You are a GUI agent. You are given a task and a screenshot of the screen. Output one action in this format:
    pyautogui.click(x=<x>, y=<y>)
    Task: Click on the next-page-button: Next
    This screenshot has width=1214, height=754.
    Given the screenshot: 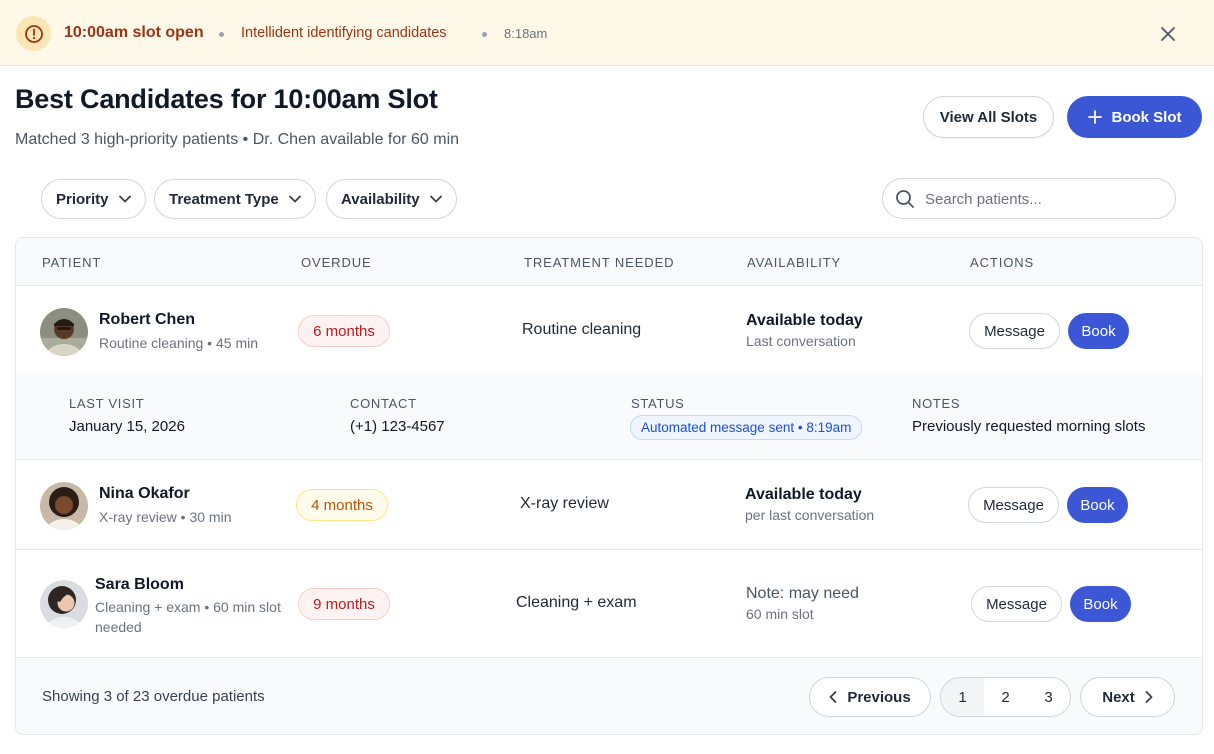 What is the action you would take?
    pyautogui.click(x=1127, y=697)
    